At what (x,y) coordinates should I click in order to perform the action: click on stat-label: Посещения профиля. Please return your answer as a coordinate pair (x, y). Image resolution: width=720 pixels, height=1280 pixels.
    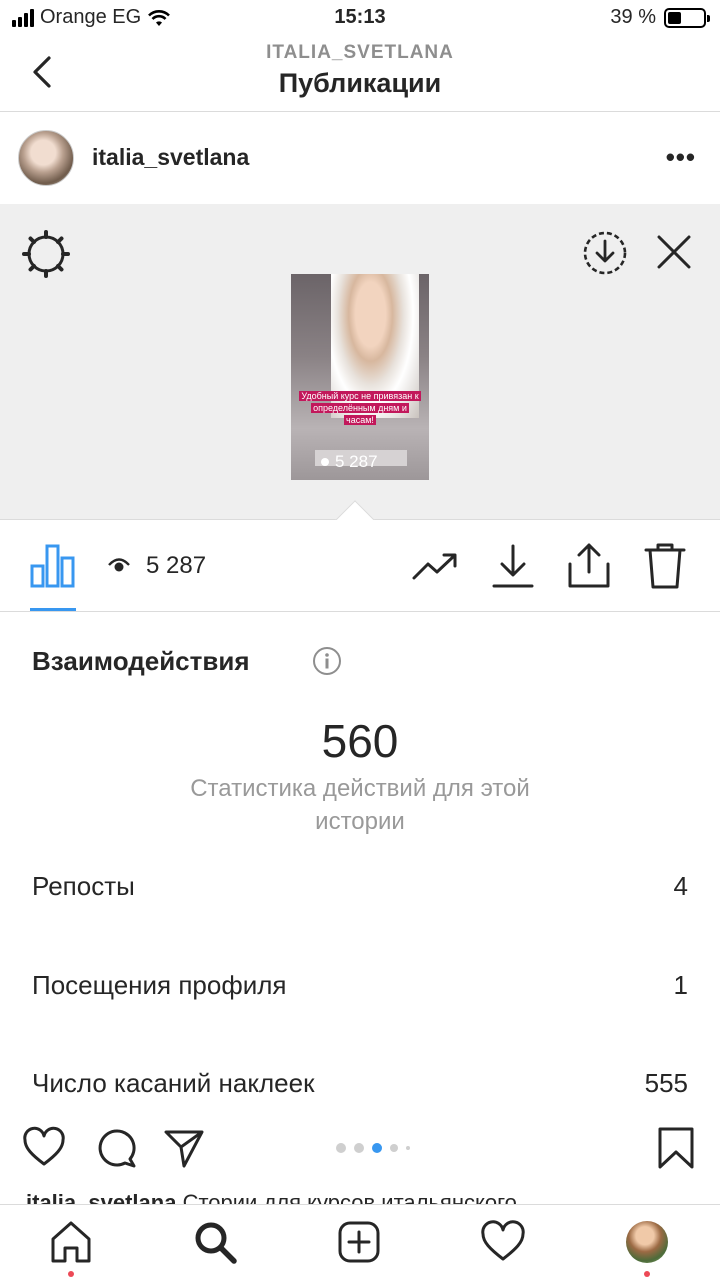
    Looking at the image, I should click on (159, 984).